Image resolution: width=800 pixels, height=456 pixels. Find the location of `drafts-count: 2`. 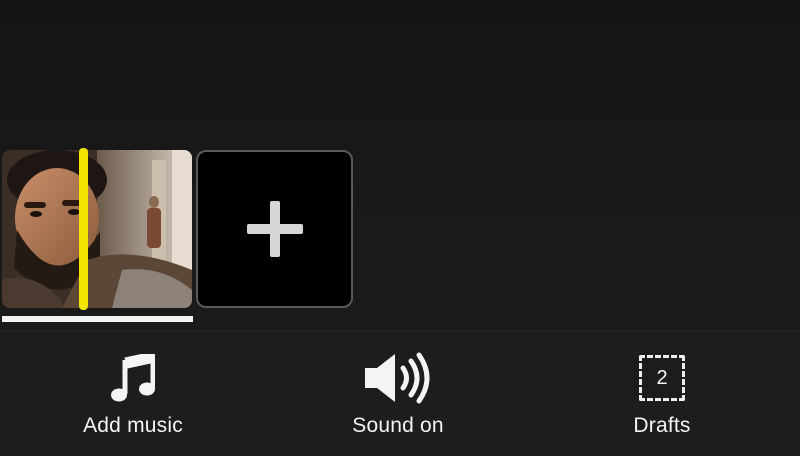

drafts-count: 2 is located at coordinates (662, 378).